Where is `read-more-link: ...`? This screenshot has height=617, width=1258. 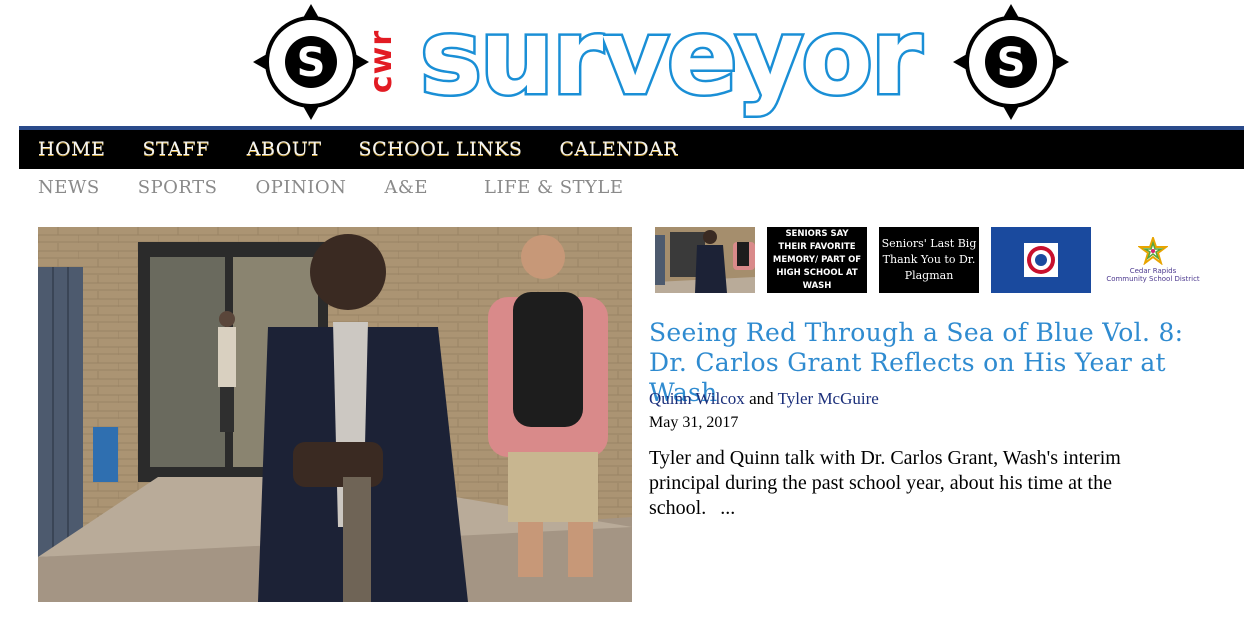
read-more-link: ... is located at coordinates (727, 508).